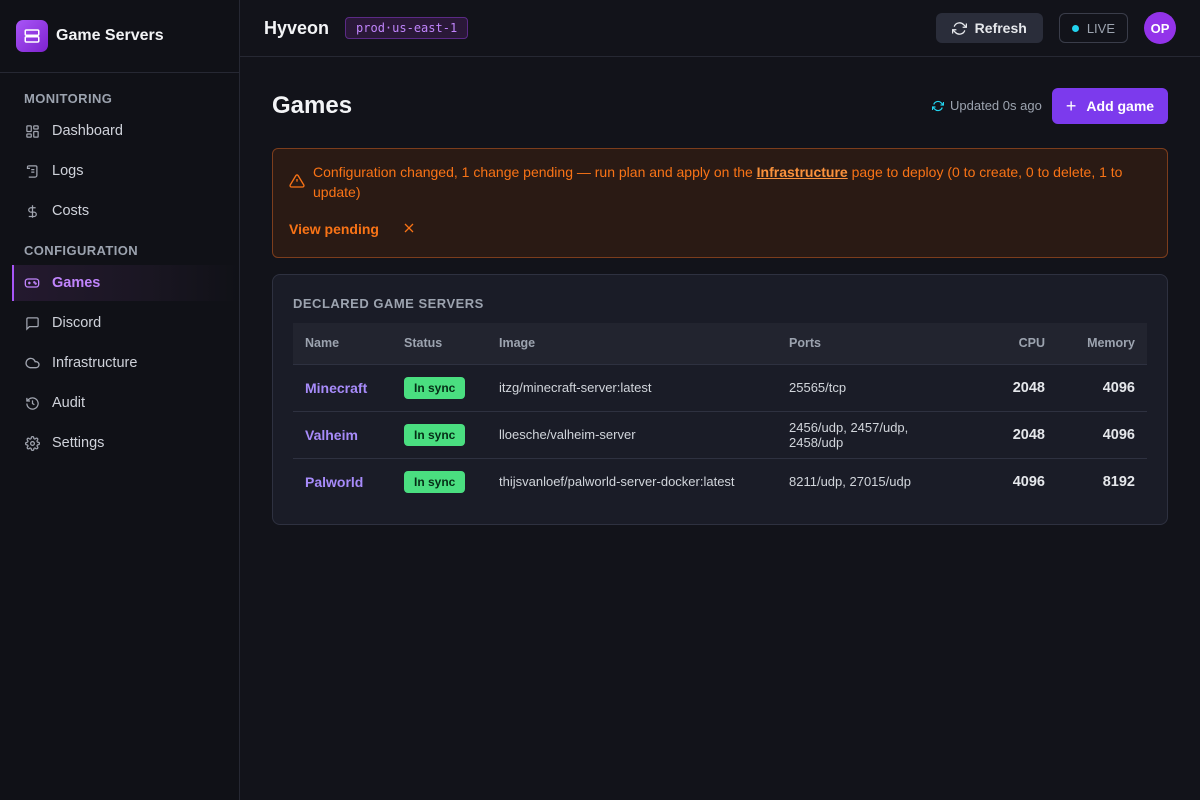  Describe the element at coordinates (32, 363) in the screenshot. I see `cloud-icon` at that location.